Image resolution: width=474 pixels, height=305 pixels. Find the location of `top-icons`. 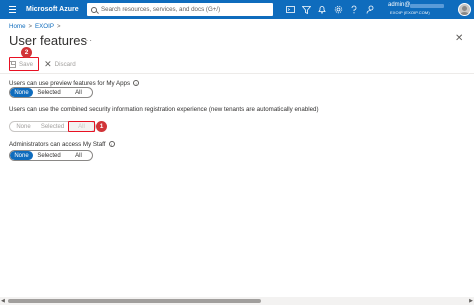

top-icons is located at coordinates (330, 9).